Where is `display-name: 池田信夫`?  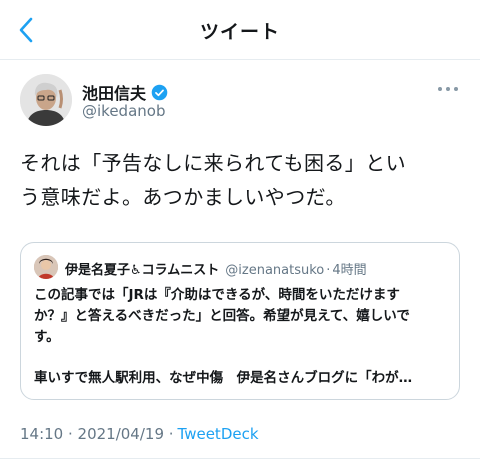
display-name: 池田信夫 is located at coordinates (114, 92).